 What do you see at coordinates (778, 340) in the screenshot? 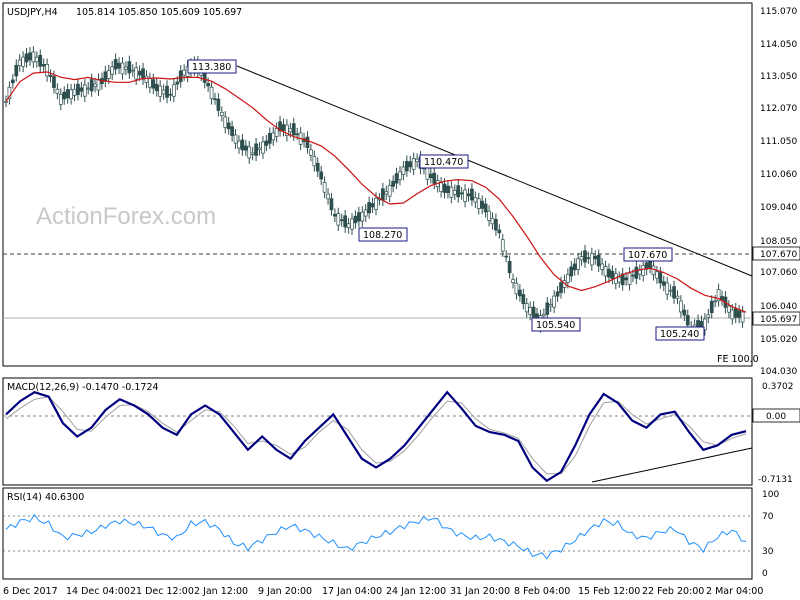
I see `svg-text: 105.020` at bounding box center [778, 340].